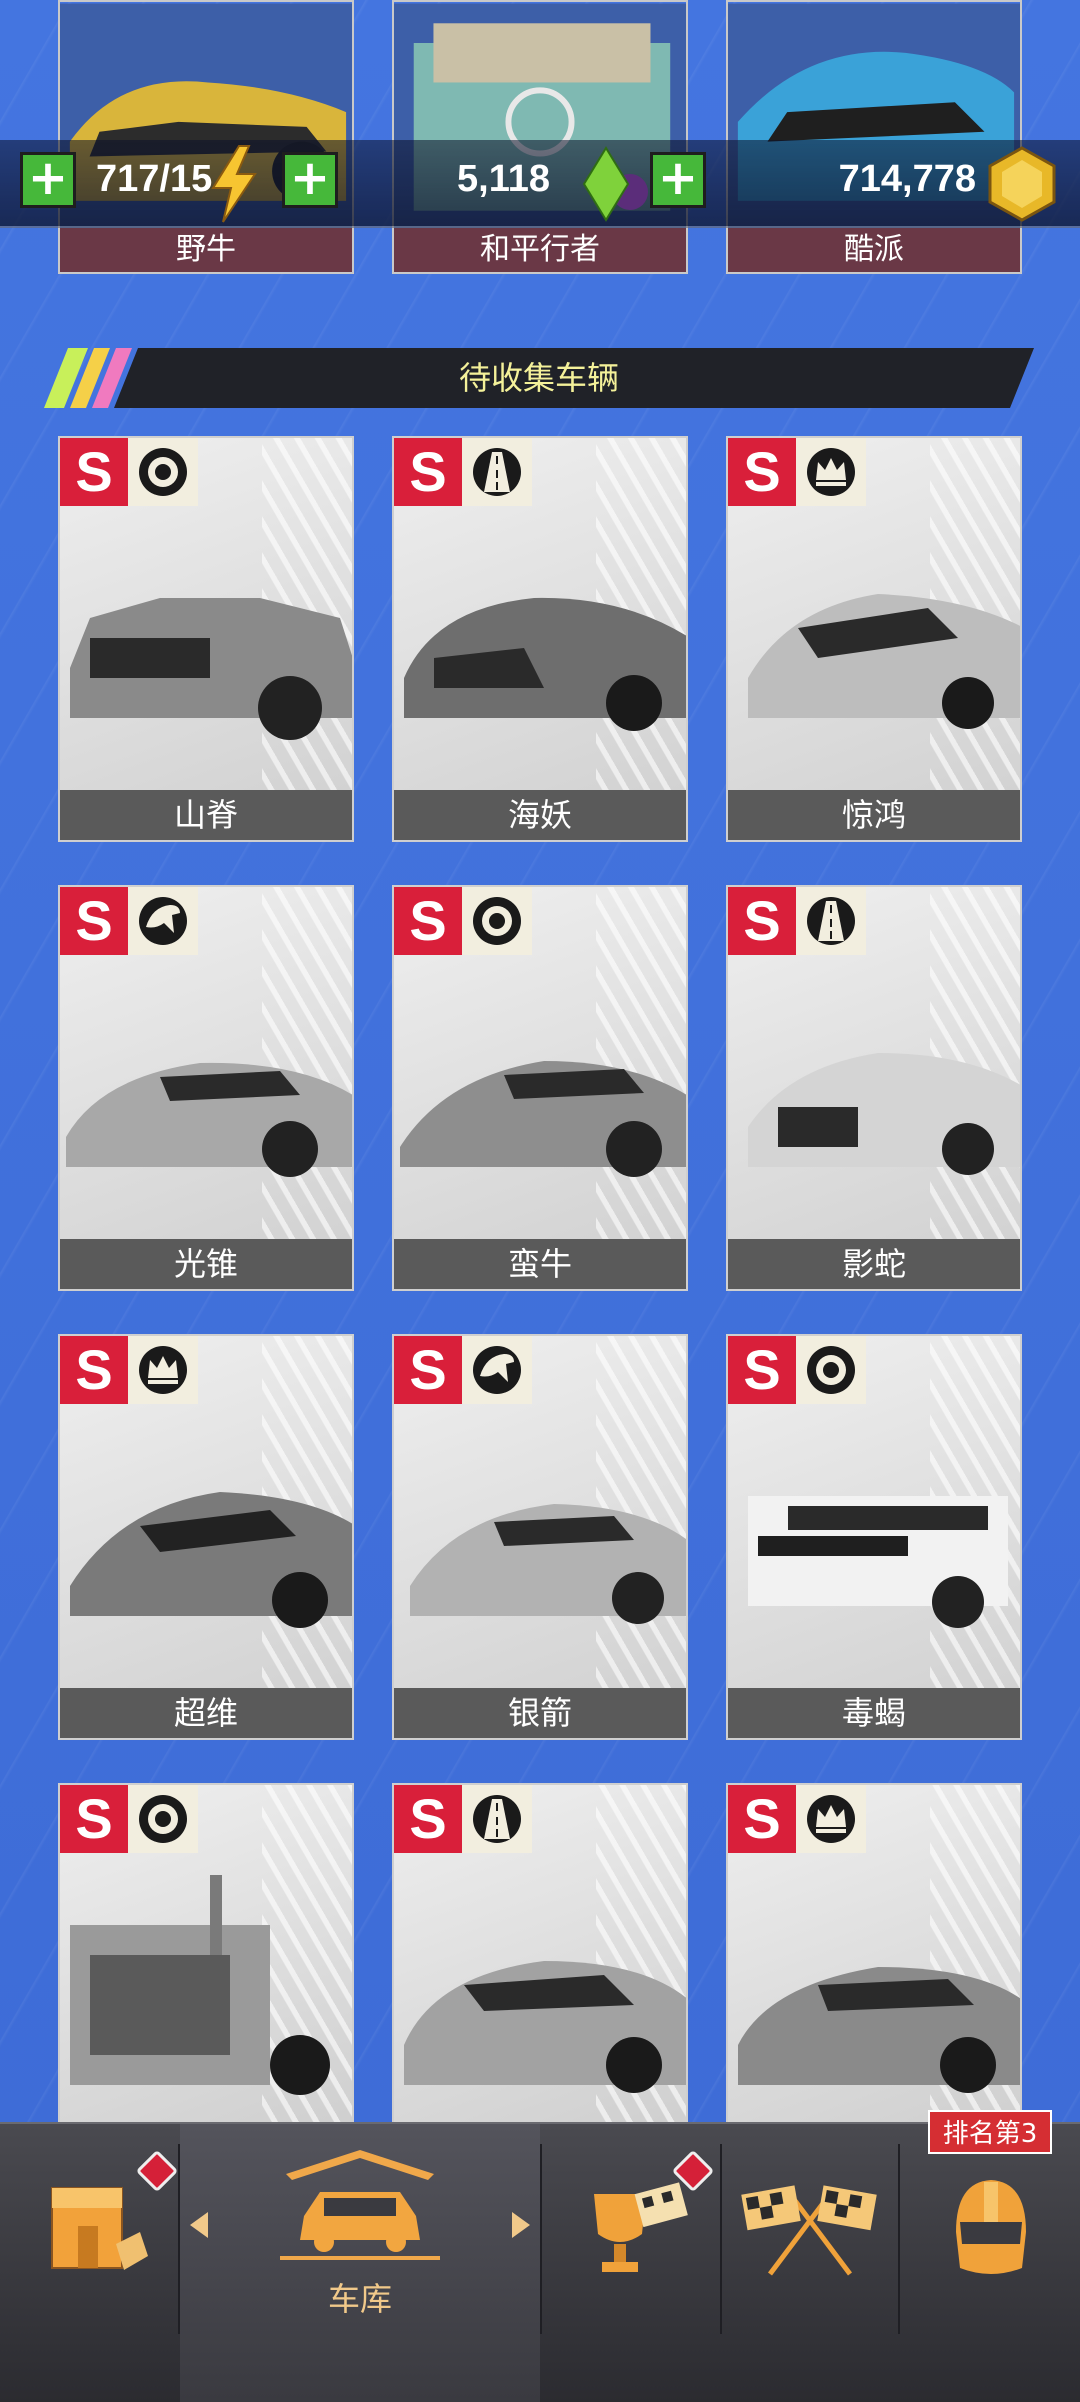  I want to click on car-card: S 海妖, so click(540, 639).